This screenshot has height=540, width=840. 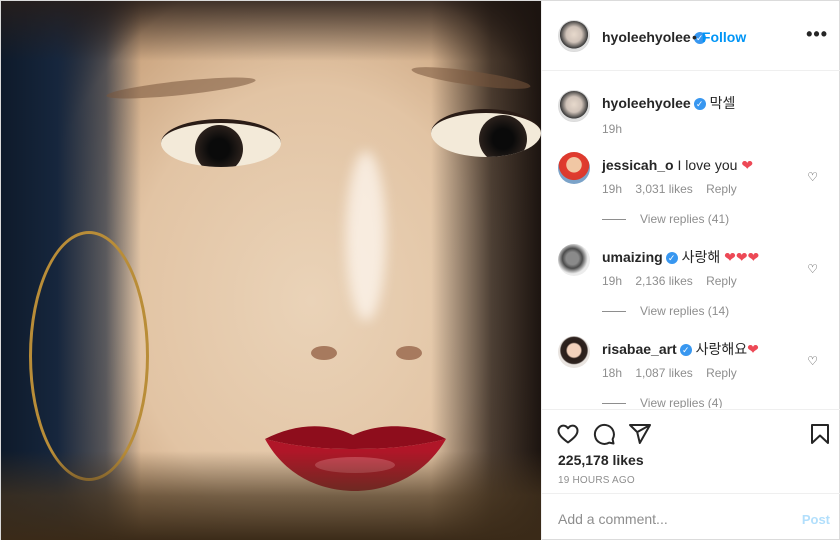 What do you see at coordinates (691, 451) in the screenshot?
I see `post-actions: 225,178 likes 19 HOURS AGO` at bounding box center [691, 451].